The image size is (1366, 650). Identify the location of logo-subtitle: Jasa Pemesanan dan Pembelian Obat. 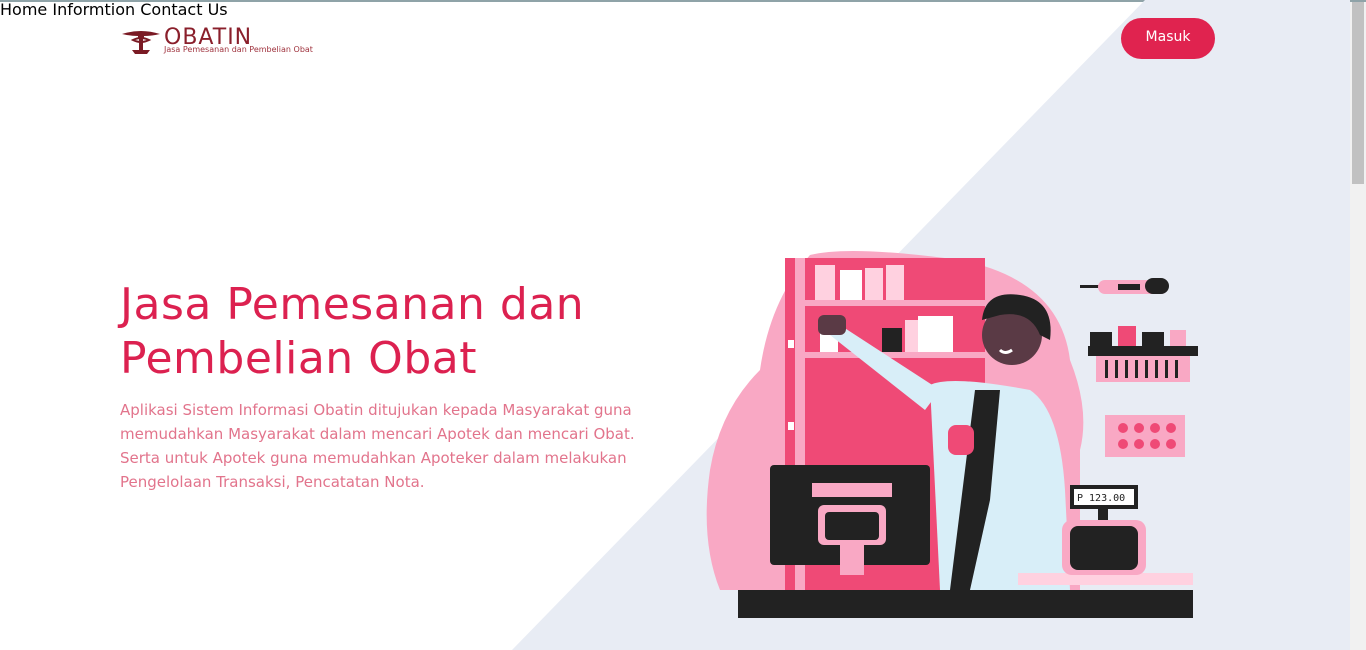
(238, 49).